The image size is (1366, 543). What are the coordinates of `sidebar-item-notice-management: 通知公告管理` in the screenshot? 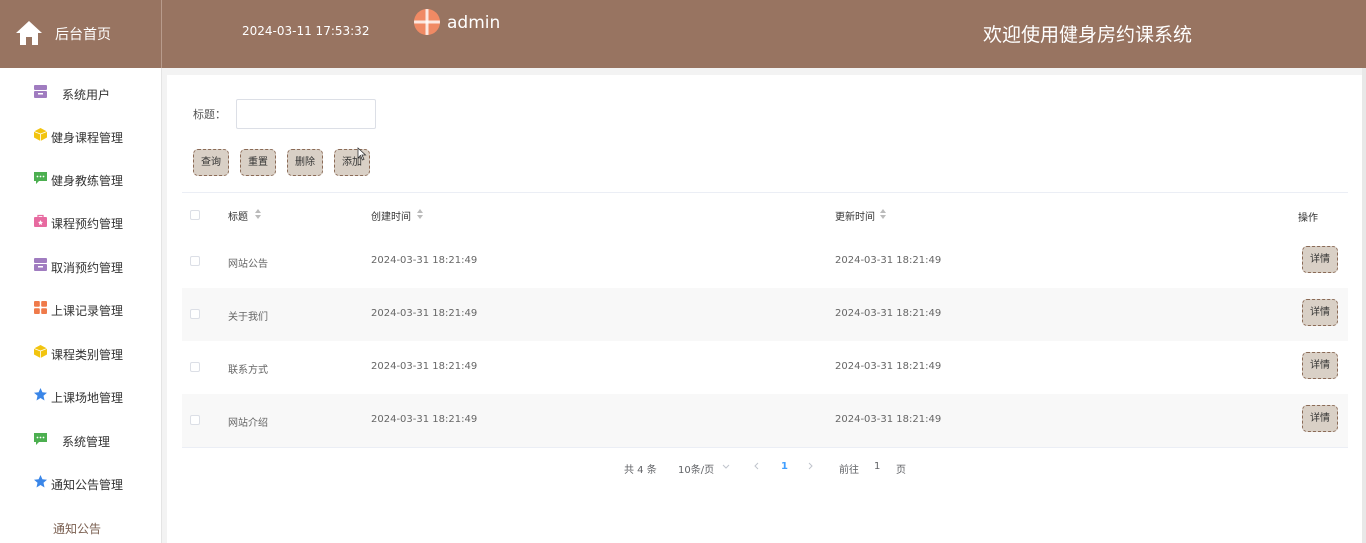 It's located at (80, 482).